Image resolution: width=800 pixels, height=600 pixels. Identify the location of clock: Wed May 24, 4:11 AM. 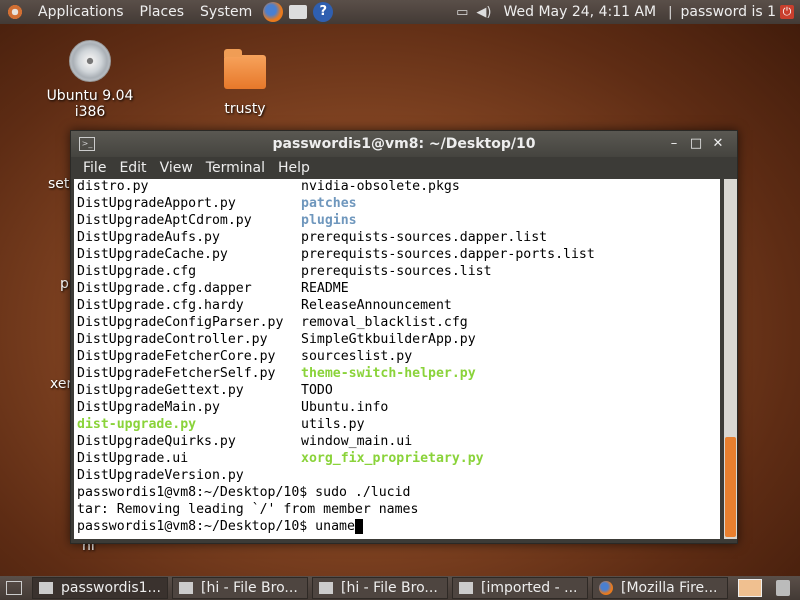
(580, 12).